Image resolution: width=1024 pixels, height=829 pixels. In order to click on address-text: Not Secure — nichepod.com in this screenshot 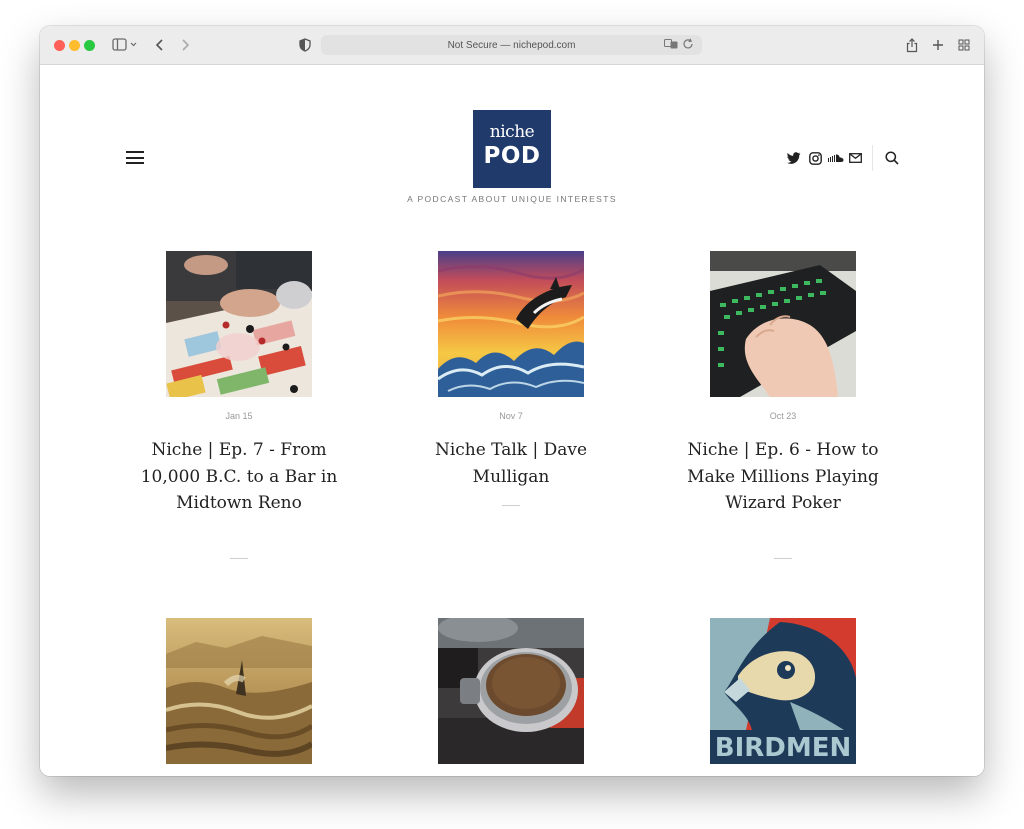, I will do `click(511, 45)`.